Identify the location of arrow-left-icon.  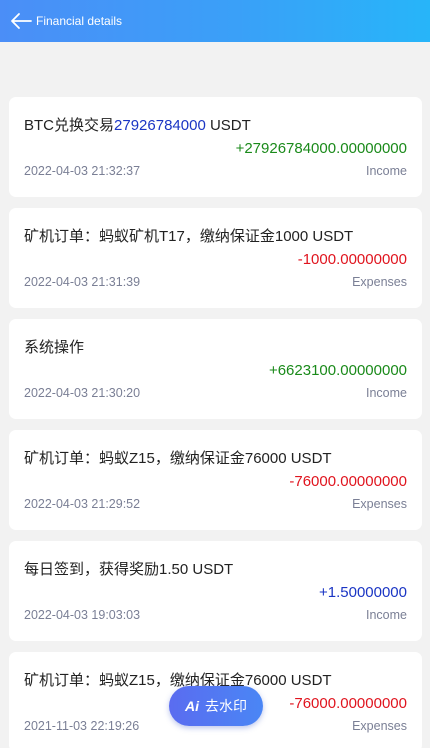
(21, 21).